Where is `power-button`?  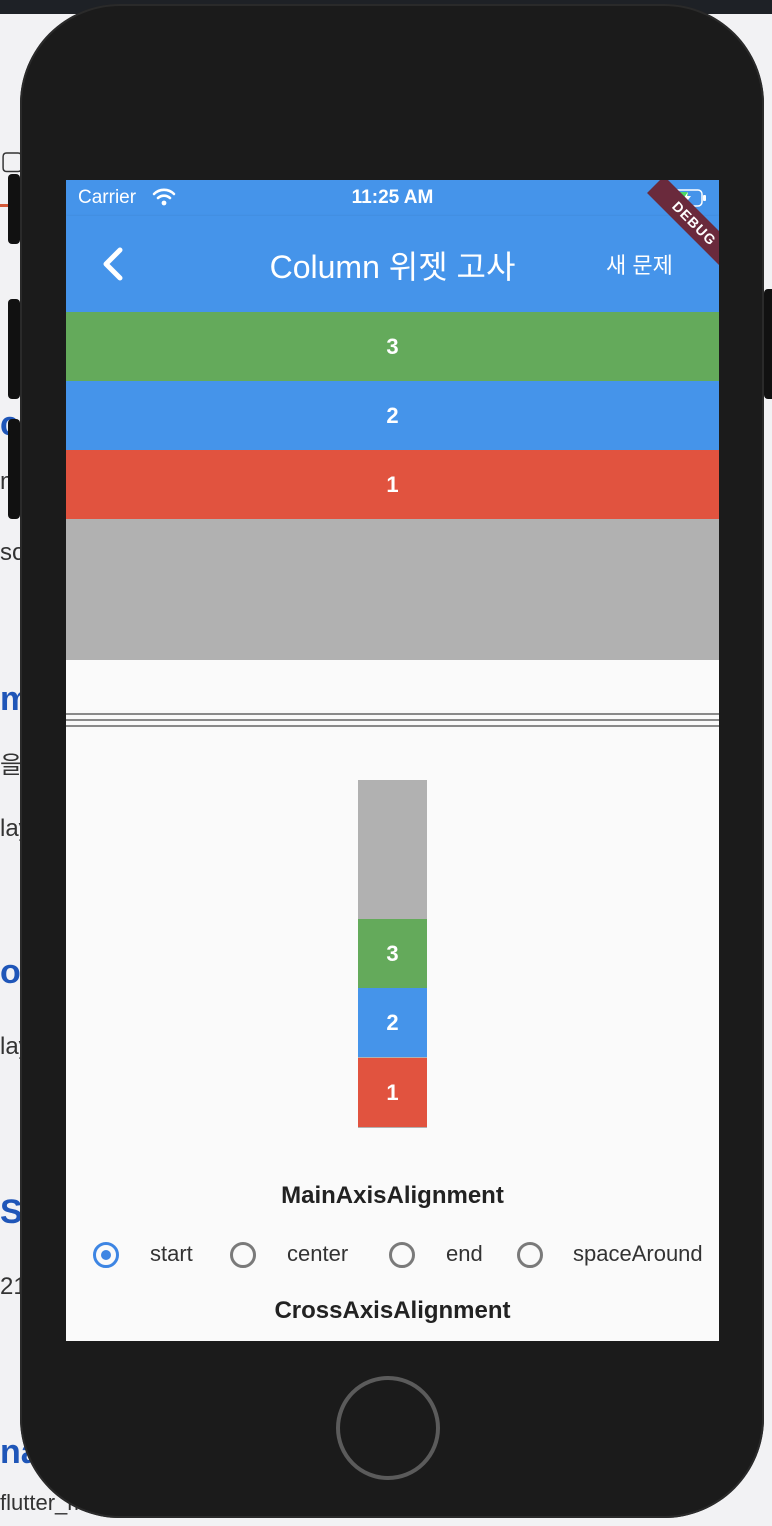 power-button is located at coordinates (768, 344).